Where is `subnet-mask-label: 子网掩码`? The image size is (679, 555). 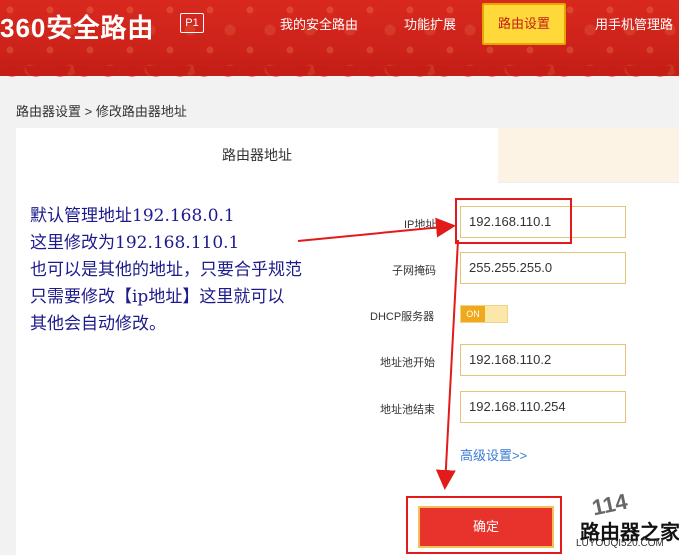
subnet-mask-label: 子网掩码 is located at coordinates (414, 271).